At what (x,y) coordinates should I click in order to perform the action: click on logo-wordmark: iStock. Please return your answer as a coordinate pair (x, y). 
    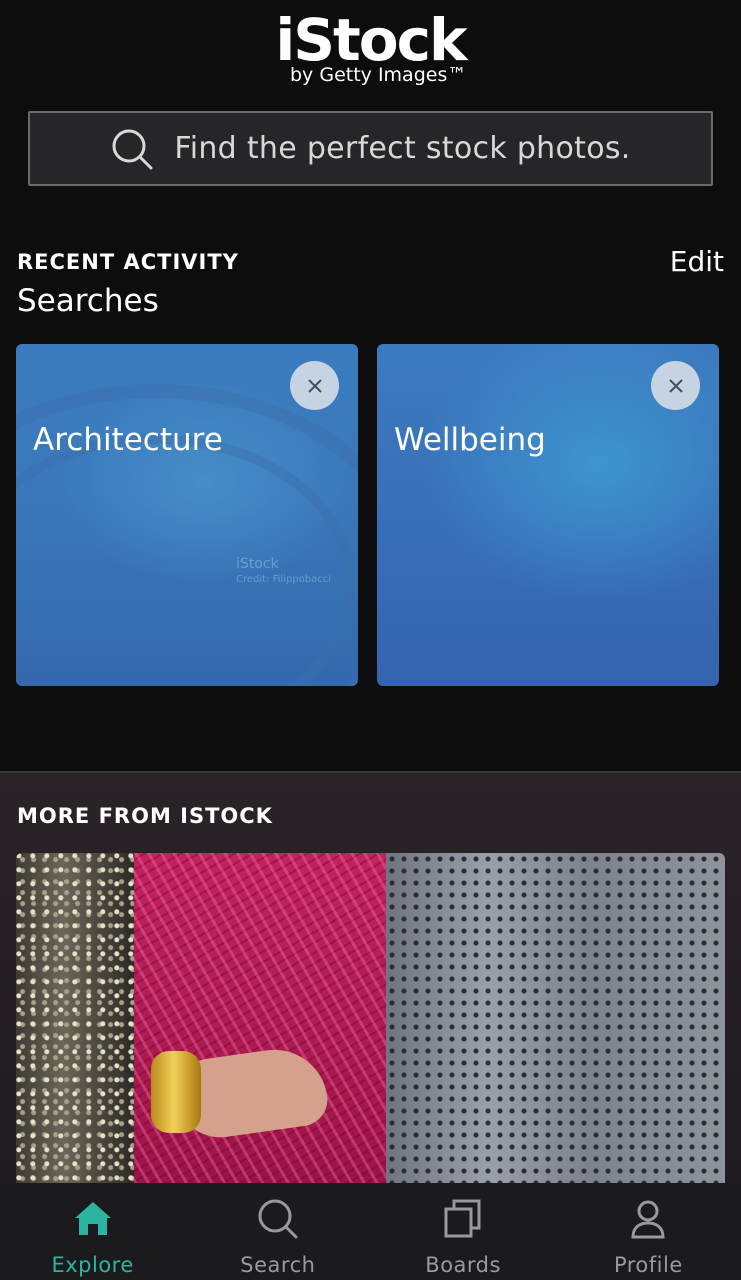
    Looking at the image, I should click on (371, 40).